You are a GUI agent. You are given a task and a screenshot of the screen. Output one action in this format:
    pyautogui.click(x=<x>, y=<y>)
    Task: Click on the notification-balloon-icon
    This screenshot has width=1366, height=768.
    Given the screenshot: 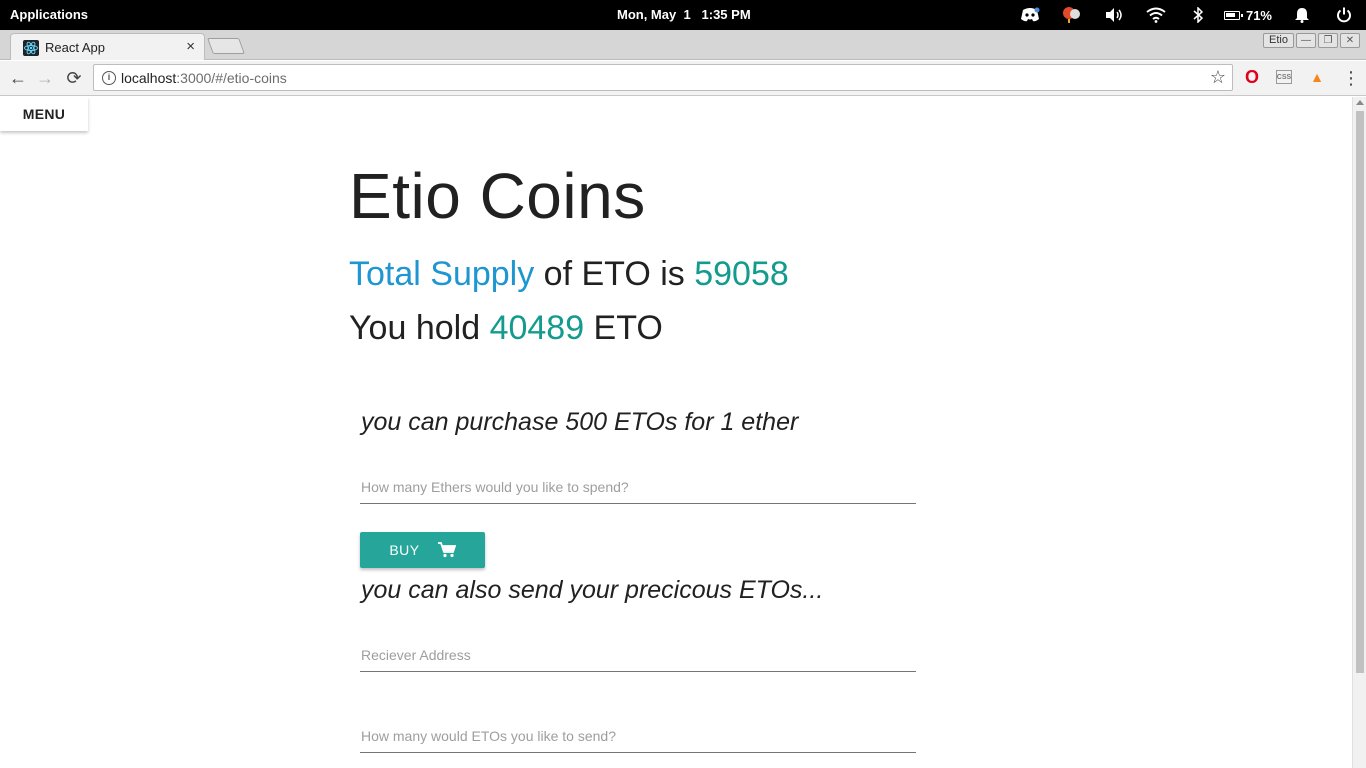 What is the action you would take?
    pyautogui.click(x=1072, y=15)
    